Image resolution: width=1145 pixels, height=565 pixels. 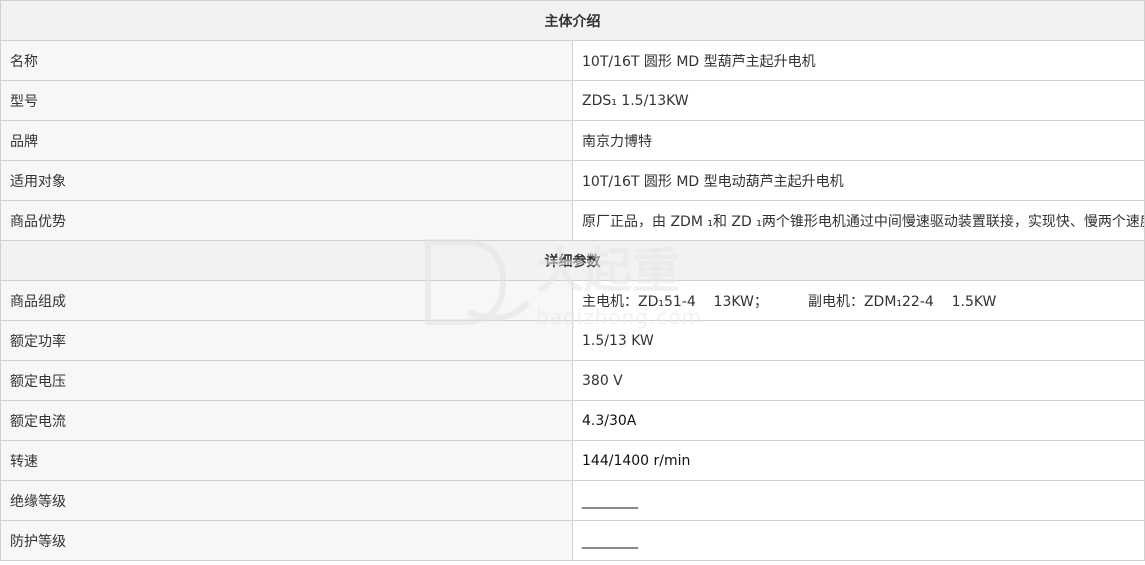 What do you see at coordinates (858, 460) in the screenshot?
I see `row-value: 144/1400 r/min` at bounding box center [858, 460].